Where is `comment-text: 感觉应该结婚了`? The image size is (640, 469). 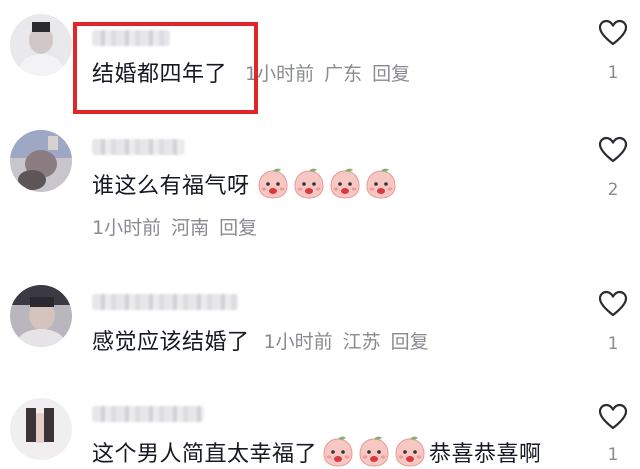
comment-text: 感觉应该结婚了 is located at coordinates (171, 342).